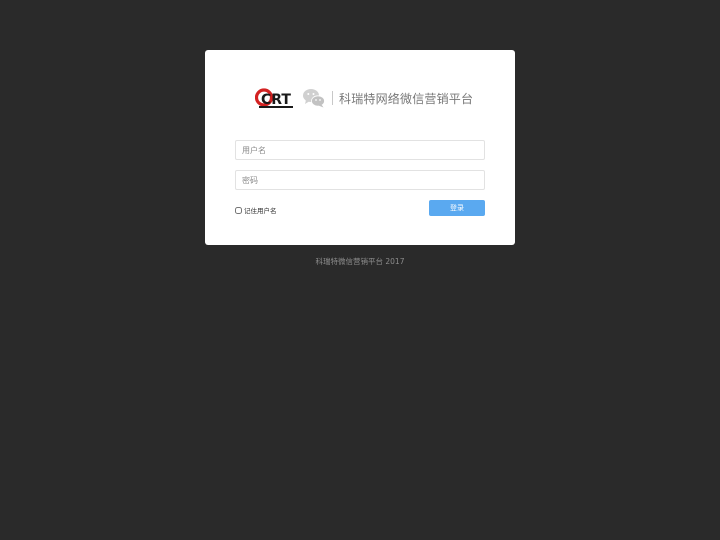 Image resolution: width=720 pixels, height=540 pixels. I want to click on remember-username-label: 记住用户名, so click(260, 211).